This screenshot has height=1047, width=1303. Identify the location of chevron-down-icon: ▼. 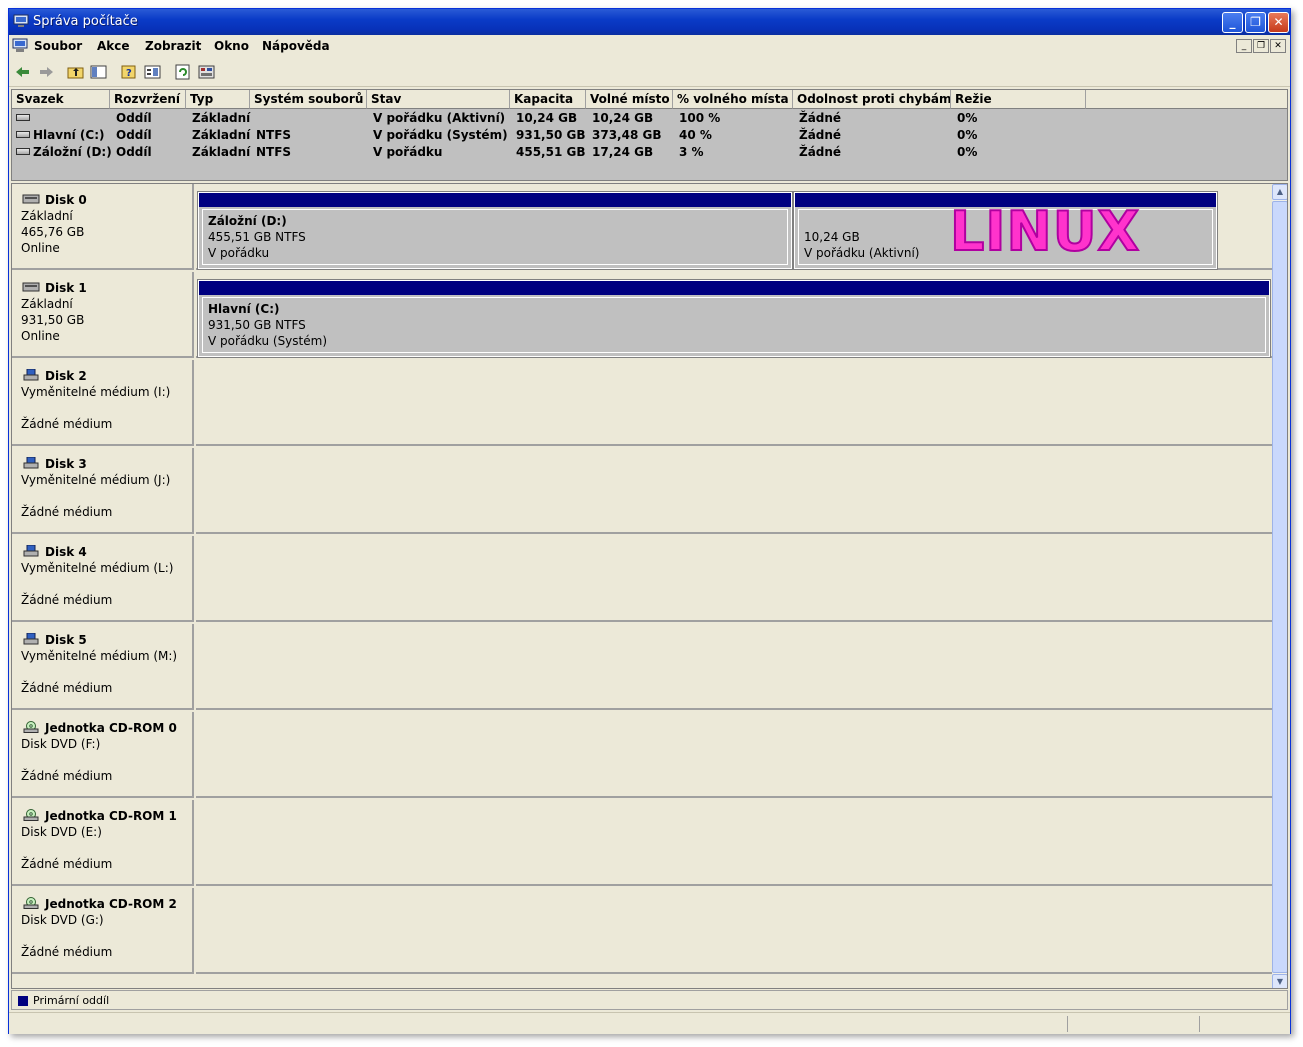
(1280, 981).